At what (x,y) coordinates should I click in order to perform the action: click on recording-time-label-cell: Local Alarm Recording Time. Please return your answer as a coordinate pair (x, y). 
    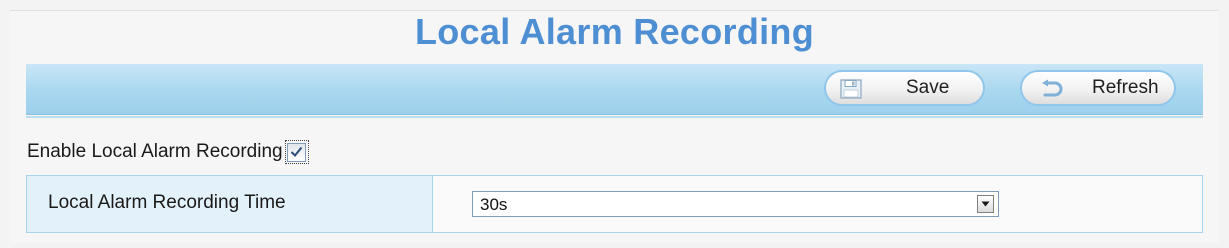
    Looking at the image, I should click on (230, 204).